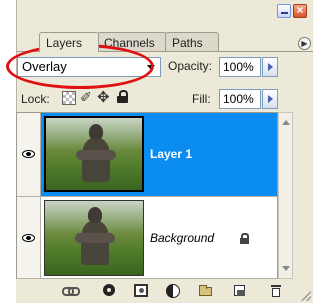  What do you see at coordinates (69, 42) in the screenshot?
I see `tab-layers: Layers` at bounding box center [69, 42].